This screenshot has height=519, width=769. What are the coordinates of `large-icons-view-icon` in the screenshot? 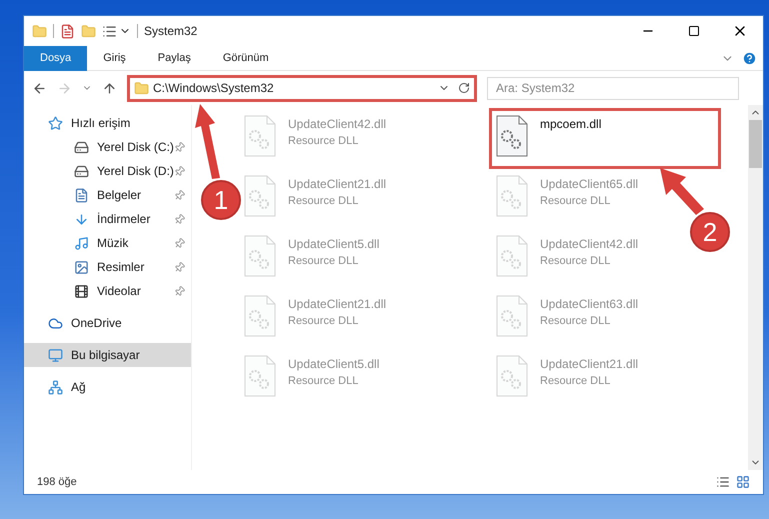 It's located at (743, 482).